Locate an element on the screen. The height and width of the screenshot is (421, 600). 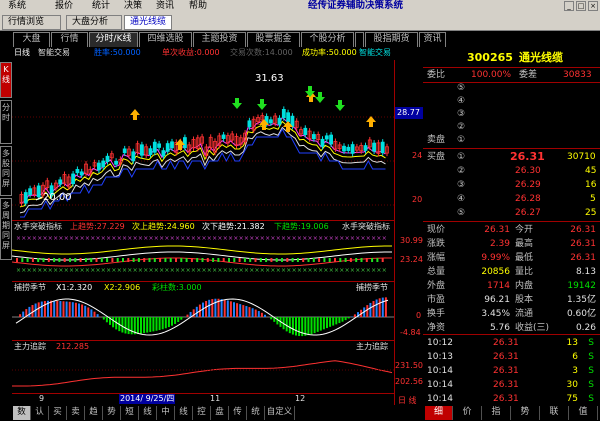
tab-quotes: 行情 is located at coordinates (69, 39).